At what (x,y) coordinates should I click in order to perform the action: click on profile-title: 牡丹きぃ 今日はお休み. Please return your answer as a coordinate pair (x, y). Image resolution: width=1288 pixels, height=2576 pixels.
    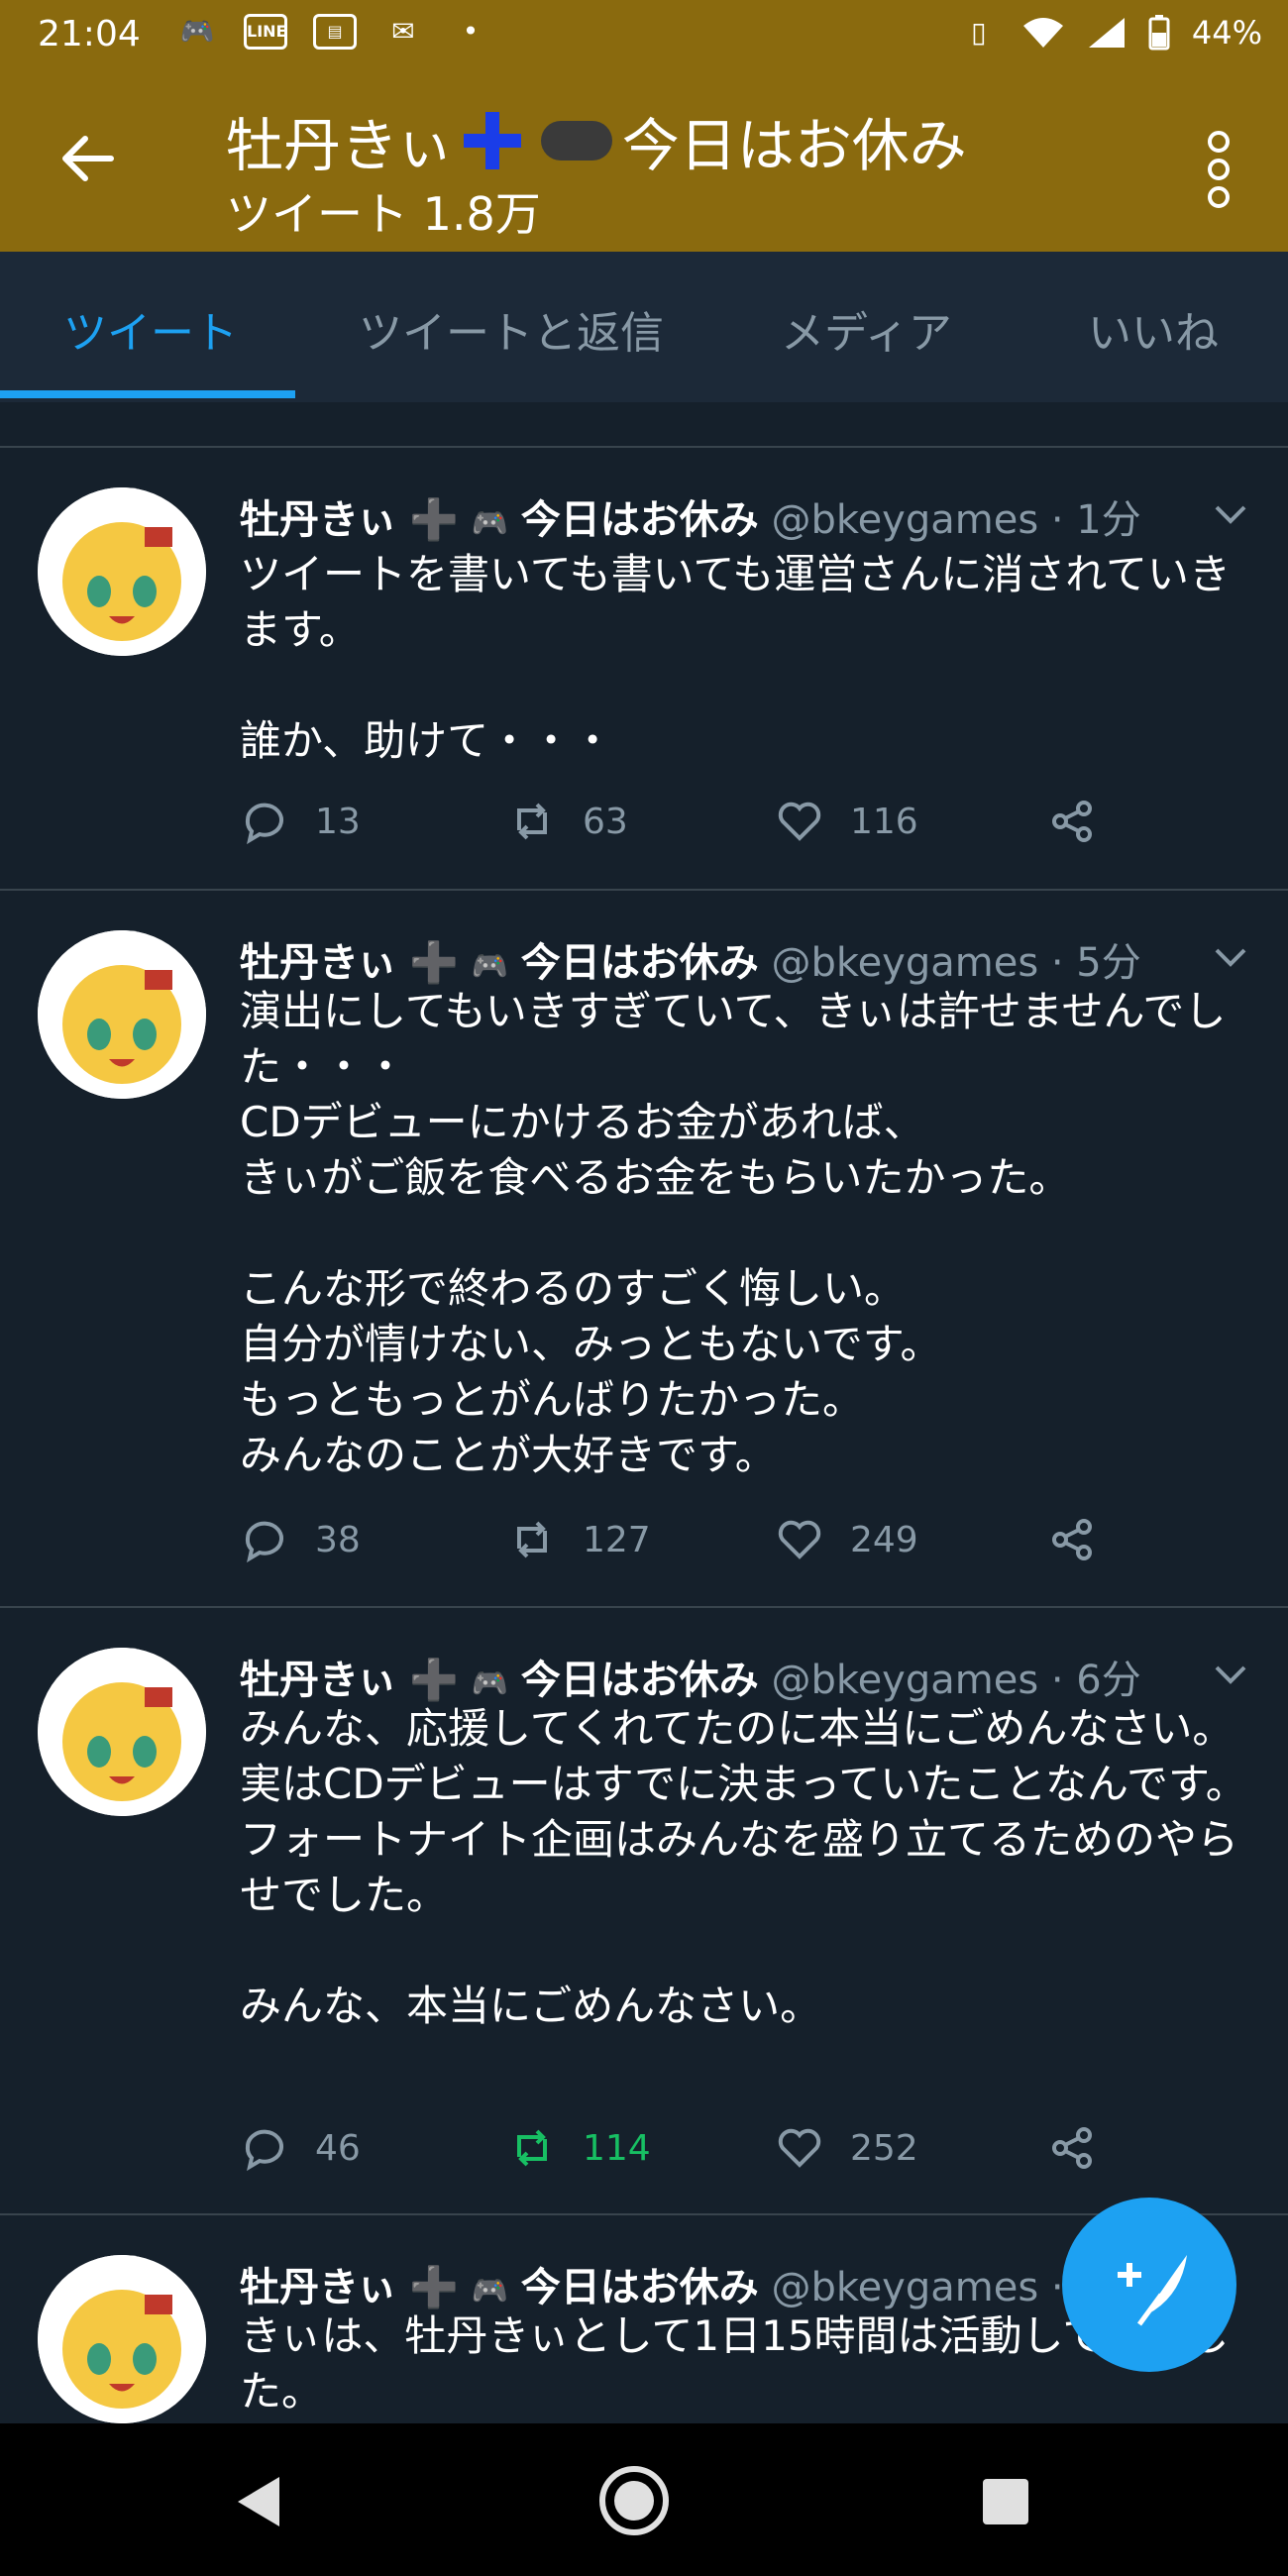
    Looking at the image, I should click on (596, 140).